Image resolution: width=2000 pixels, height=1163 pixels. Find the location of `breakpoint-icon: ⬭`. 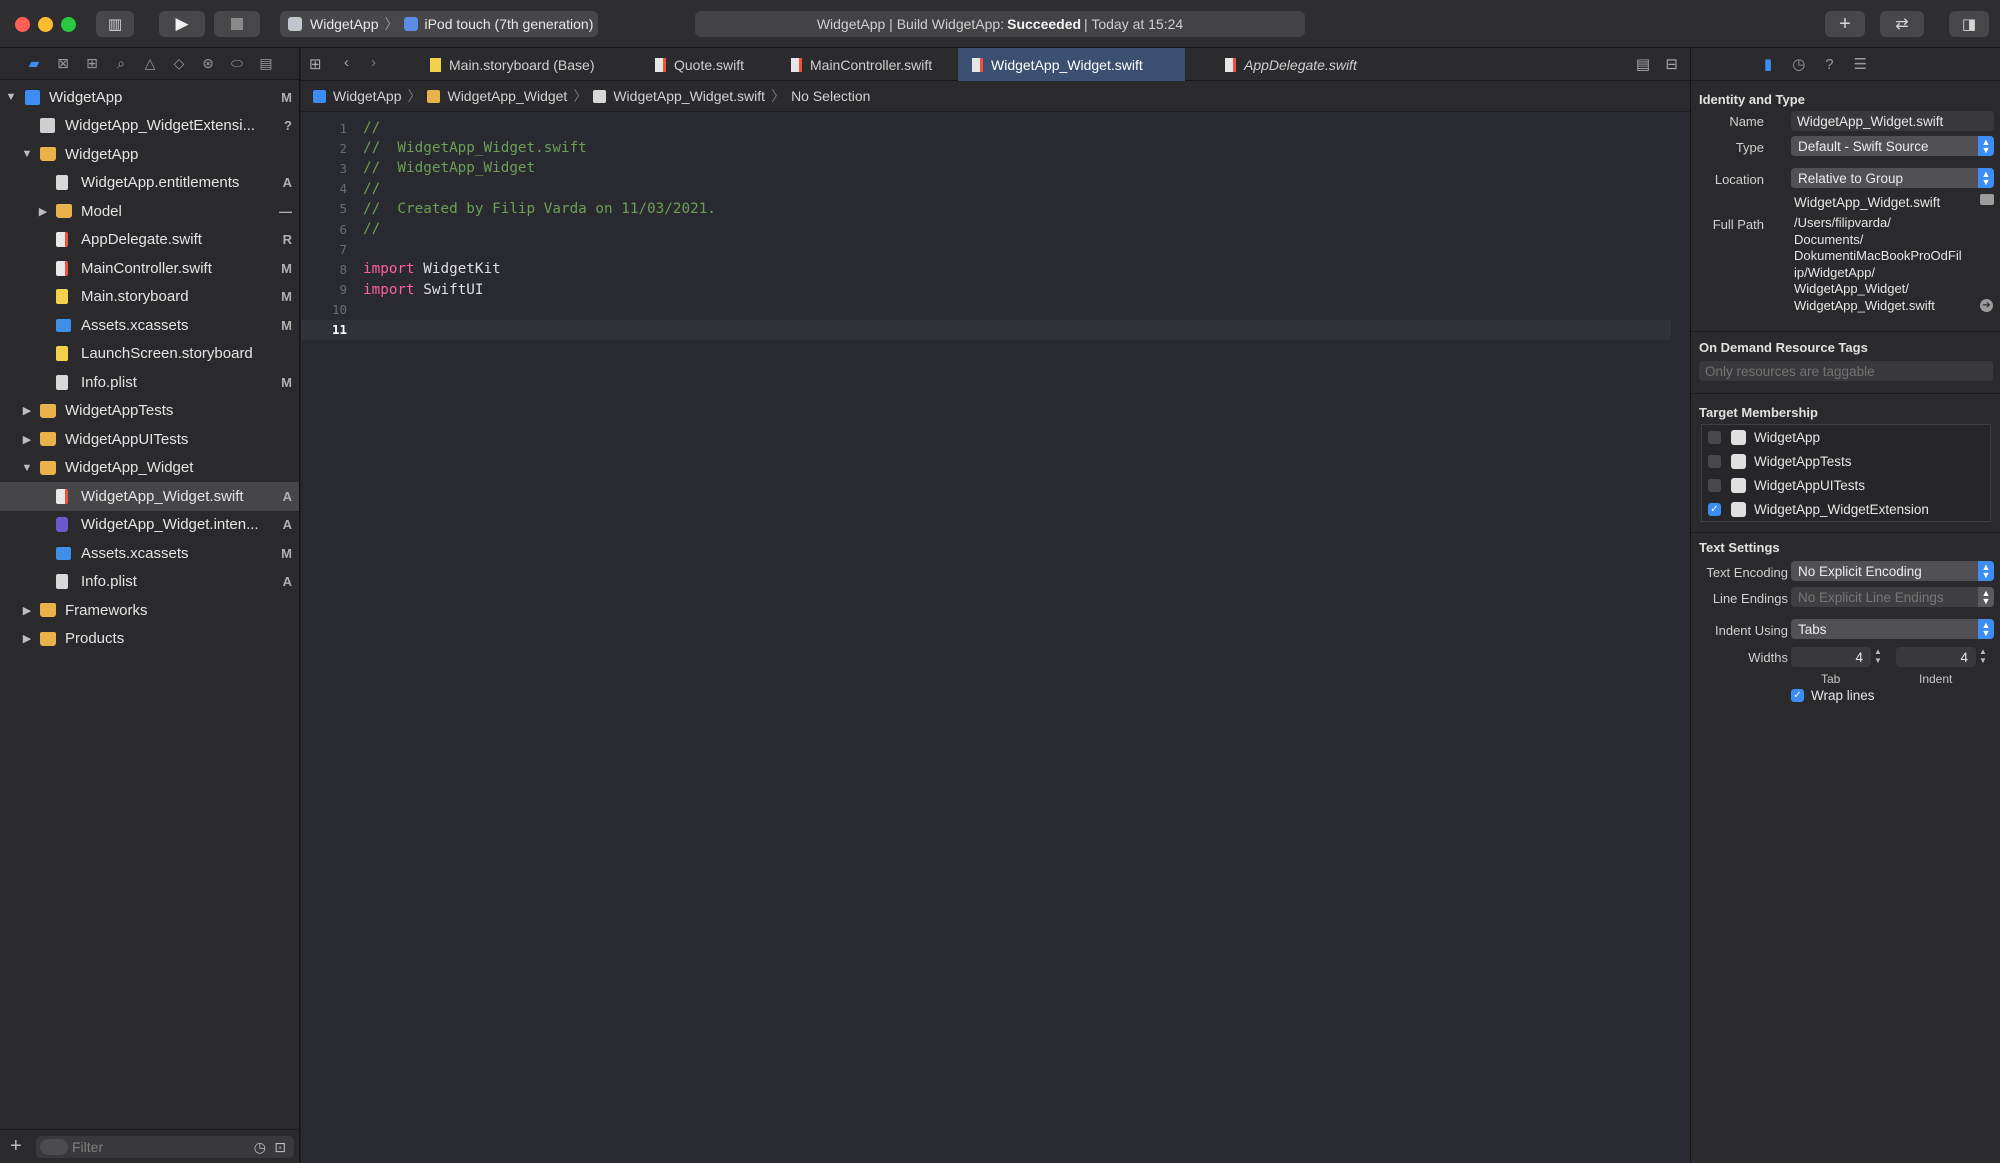

breakpoint-icon: ⬭ is located at coordinates (237, 63).